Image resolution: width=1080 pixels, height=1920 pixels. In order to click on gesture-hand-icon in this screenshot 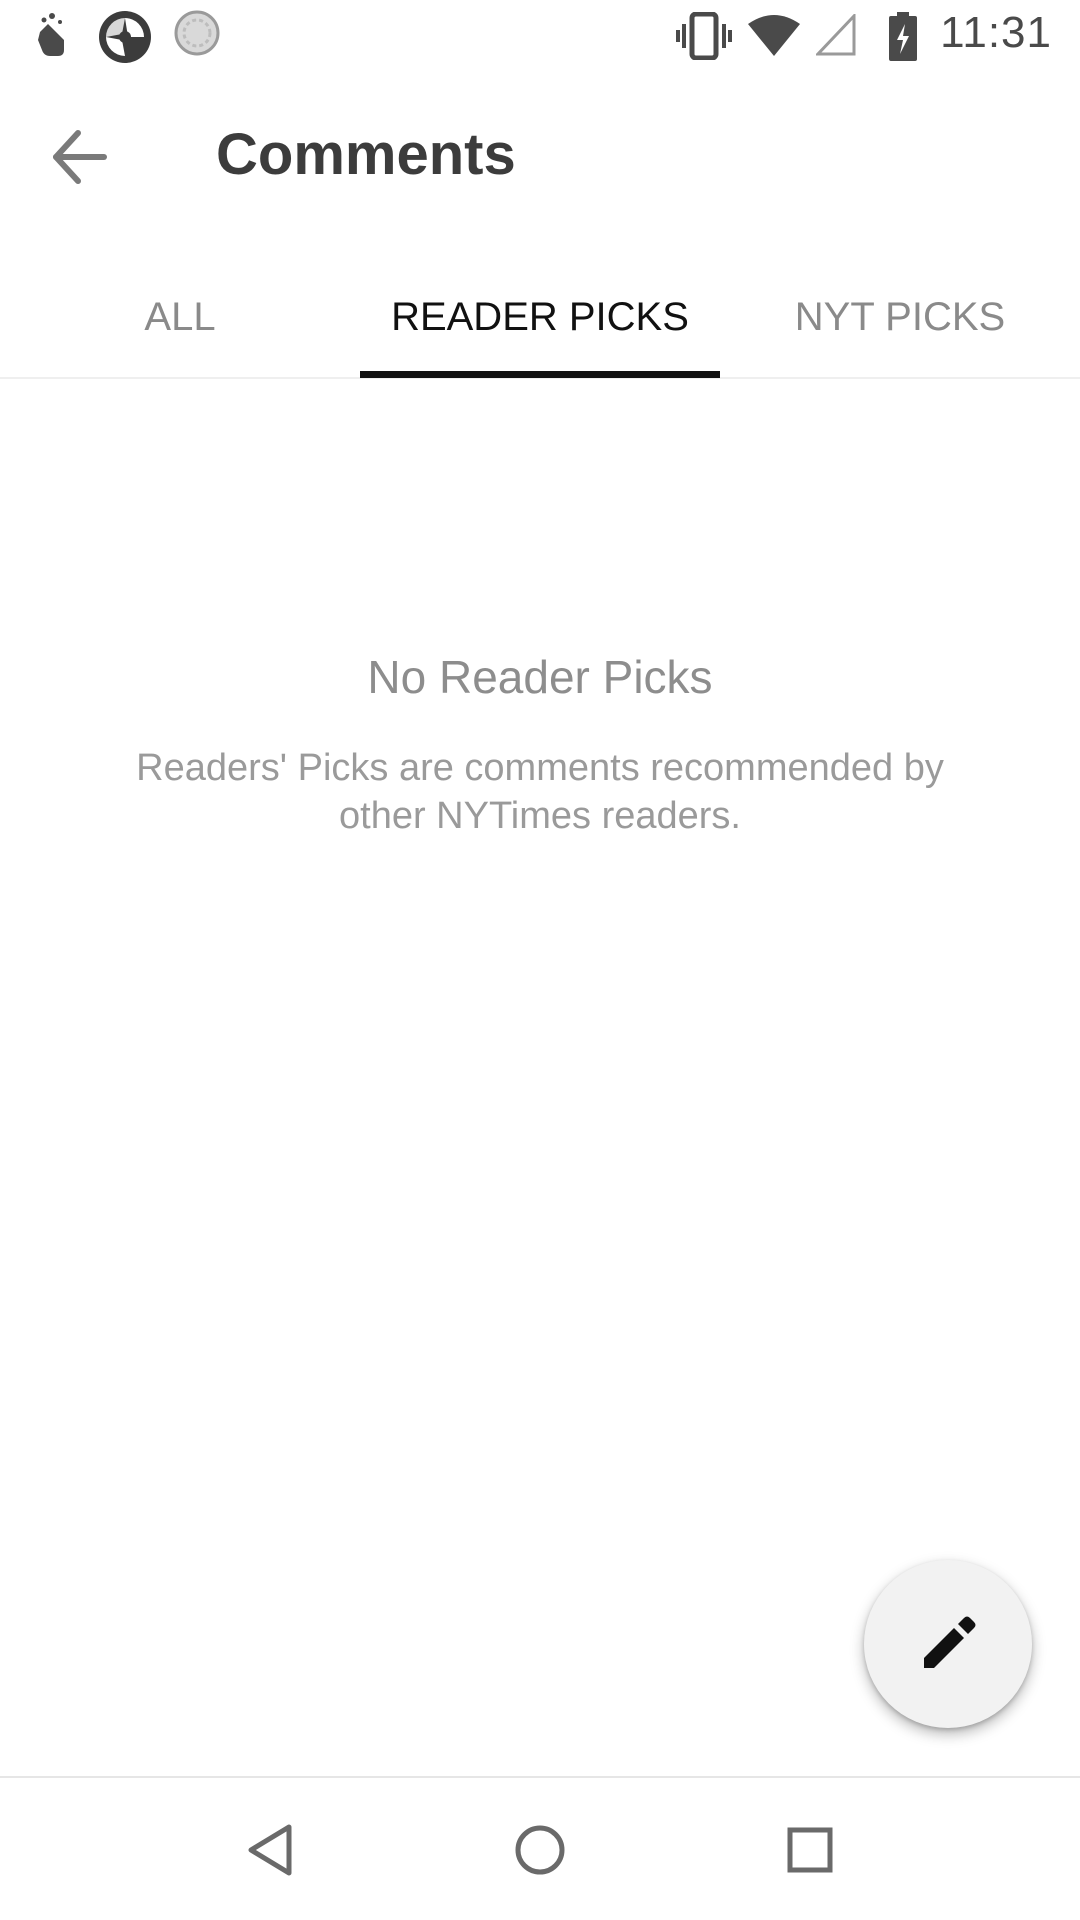, I will do `click(54, 37)`.